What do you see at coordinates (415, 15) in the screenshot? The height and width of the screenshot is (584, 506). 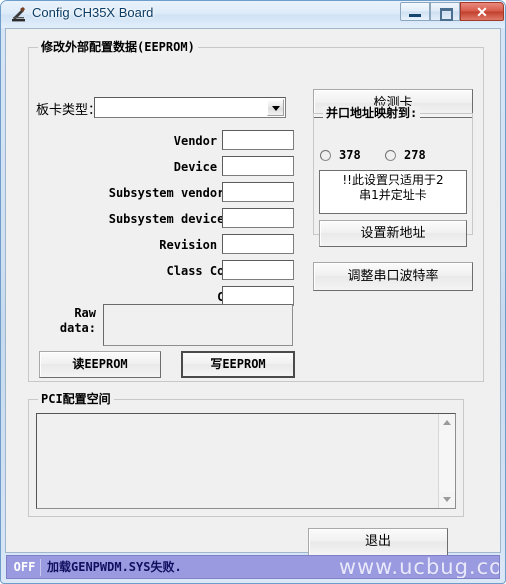 I see `minimize-icon` at bounding box center [415, 15].